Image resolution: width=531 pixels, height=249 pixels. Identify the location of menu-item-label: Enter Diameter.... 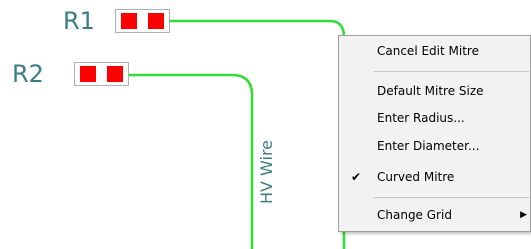
(428, 146).